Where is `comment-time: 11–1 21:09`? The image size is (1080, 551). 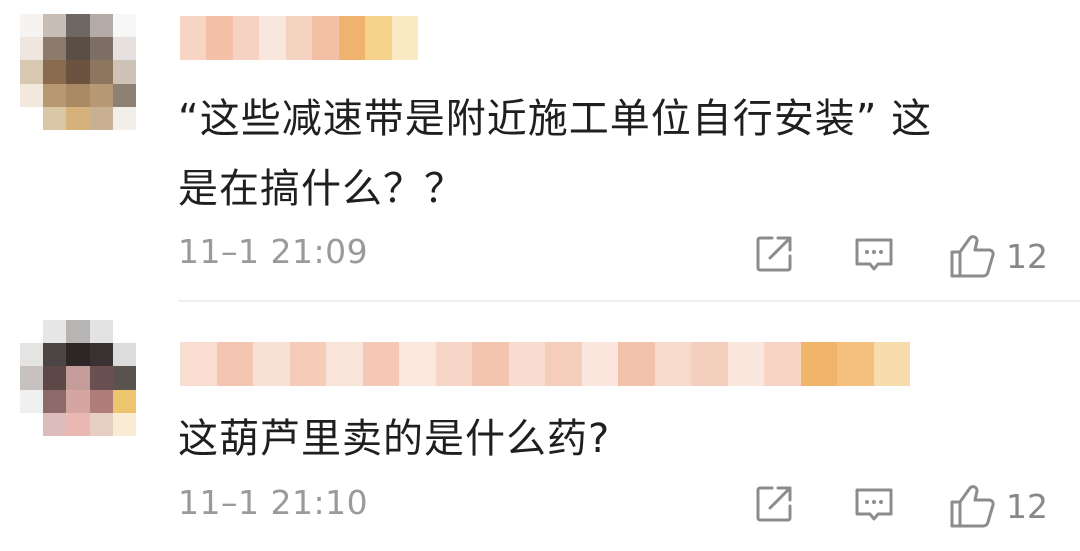
comment-time: 11–1 21:09 is located at coordinates (273, 251).